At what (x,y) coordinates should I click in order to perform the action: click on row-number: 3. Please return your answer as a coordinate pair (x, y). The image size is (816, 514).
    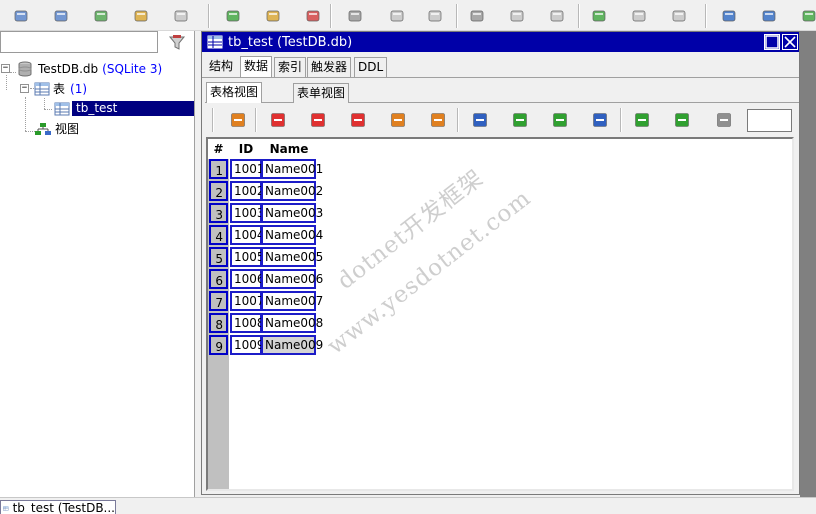
    Looking at the image, I should click on (218, 213).